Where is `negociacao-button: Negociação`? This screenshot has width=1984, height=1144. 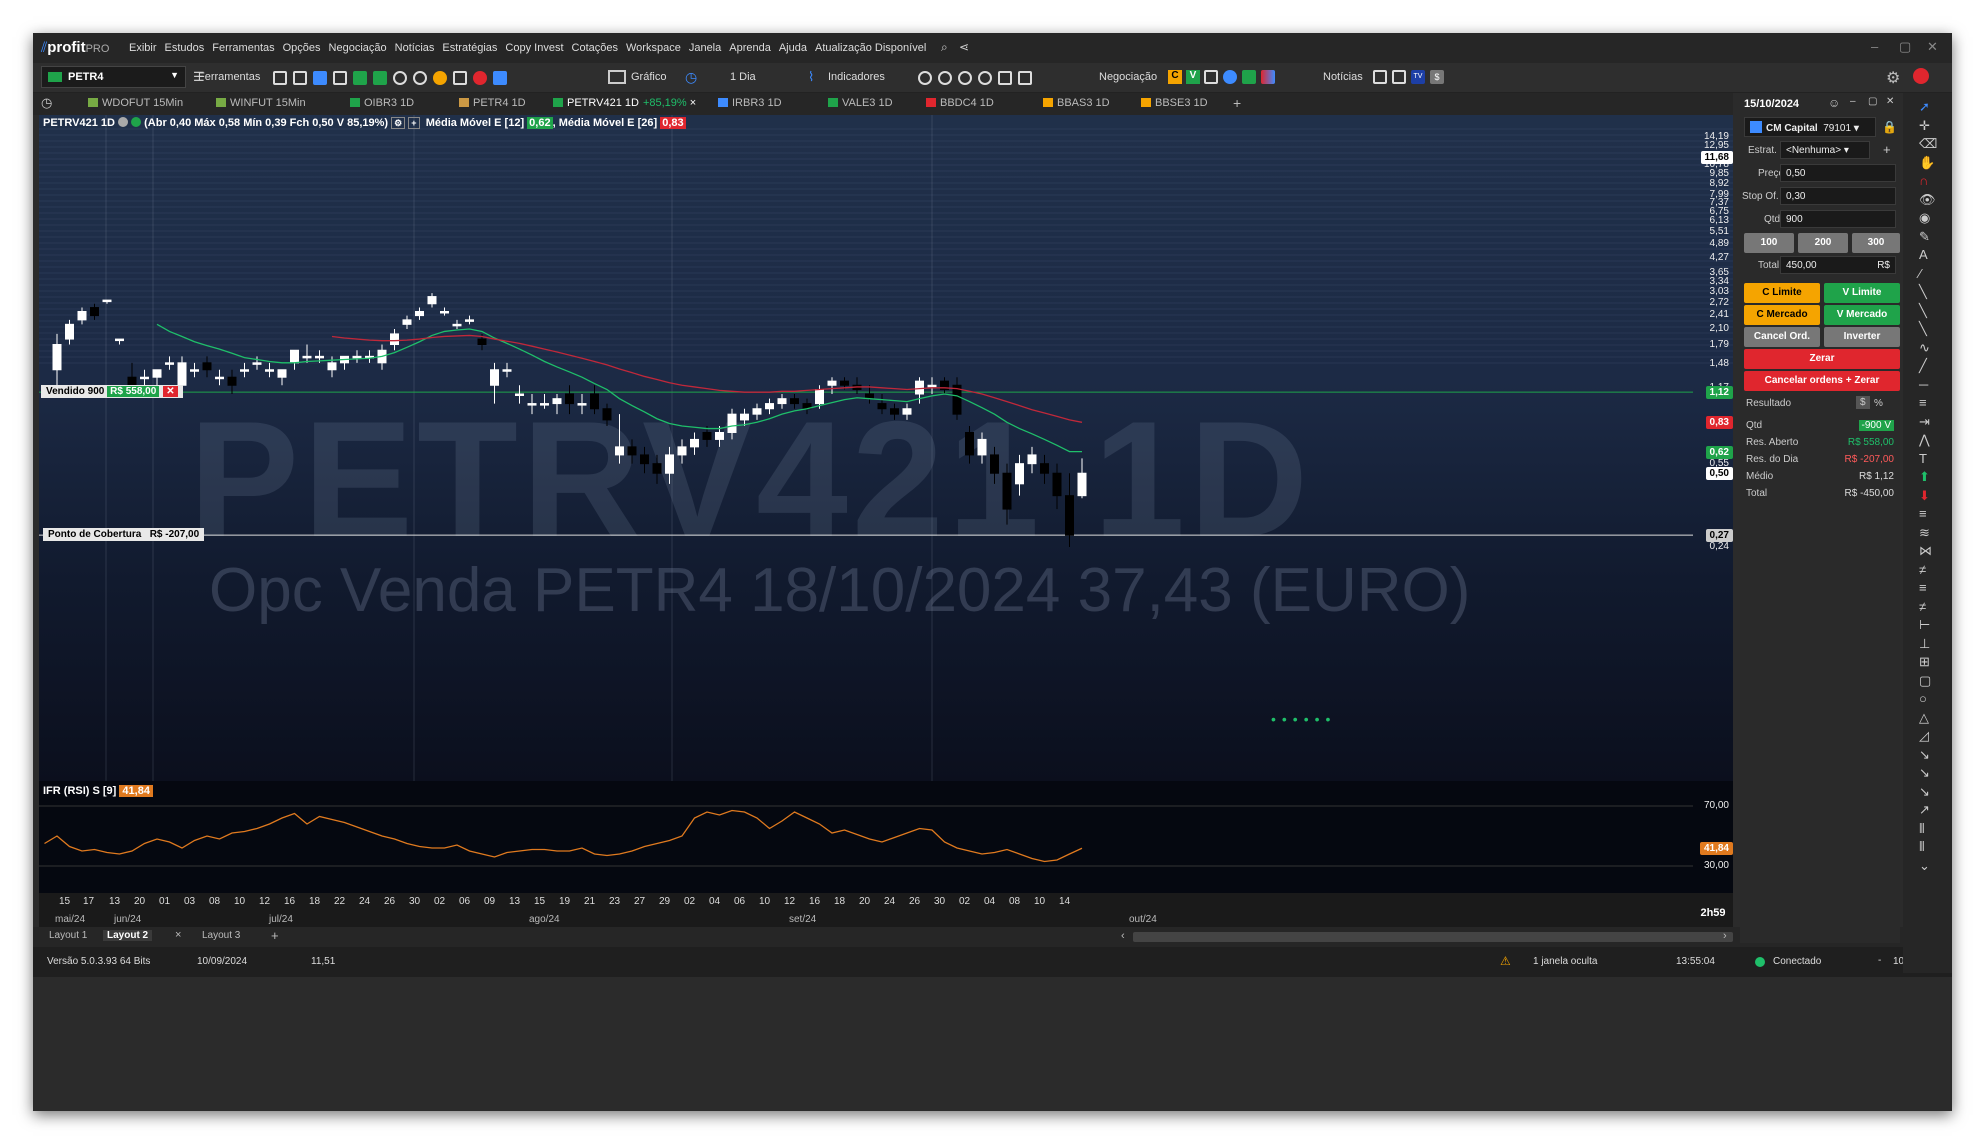
negociacao-button: Negociação is located at coordinates (1128, 77).